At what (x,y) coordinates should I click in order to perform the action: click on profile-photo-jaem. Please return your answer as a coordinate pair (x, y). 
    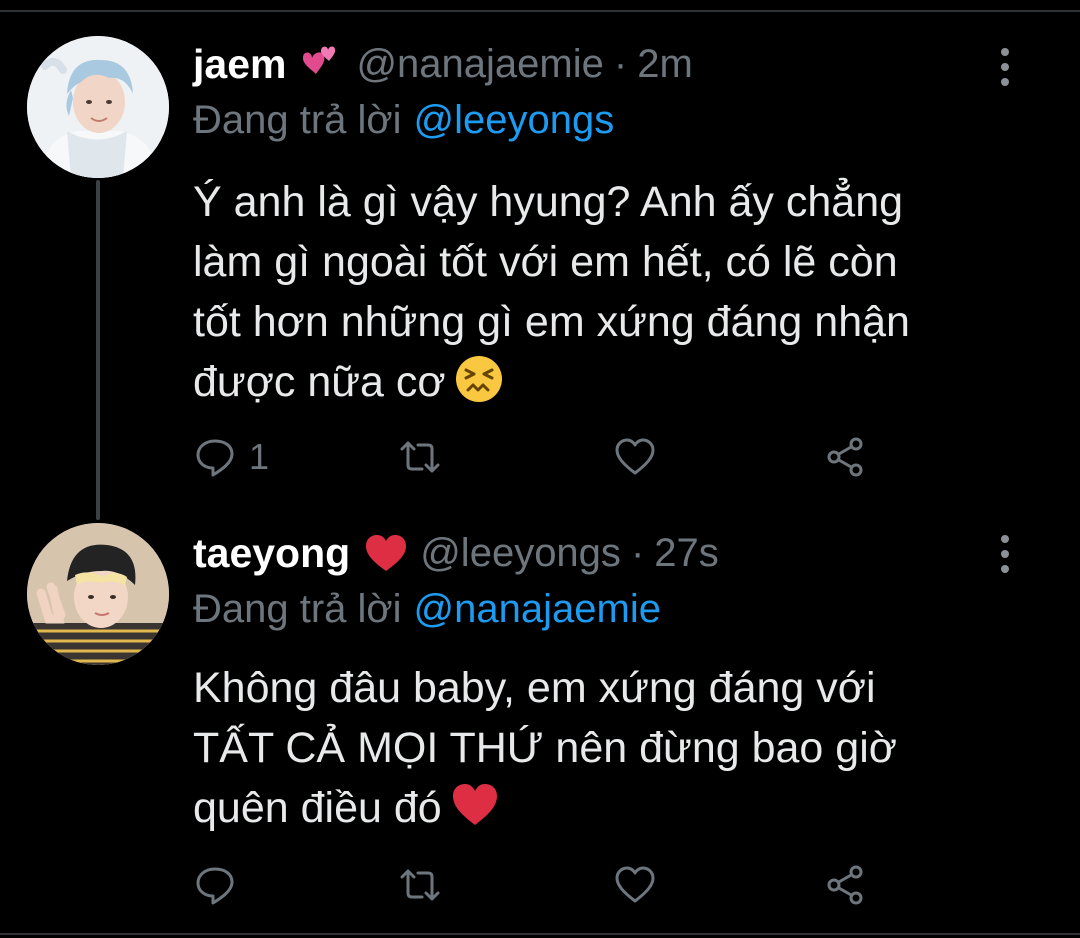
    Looking at the image, I should click on (98, 107).